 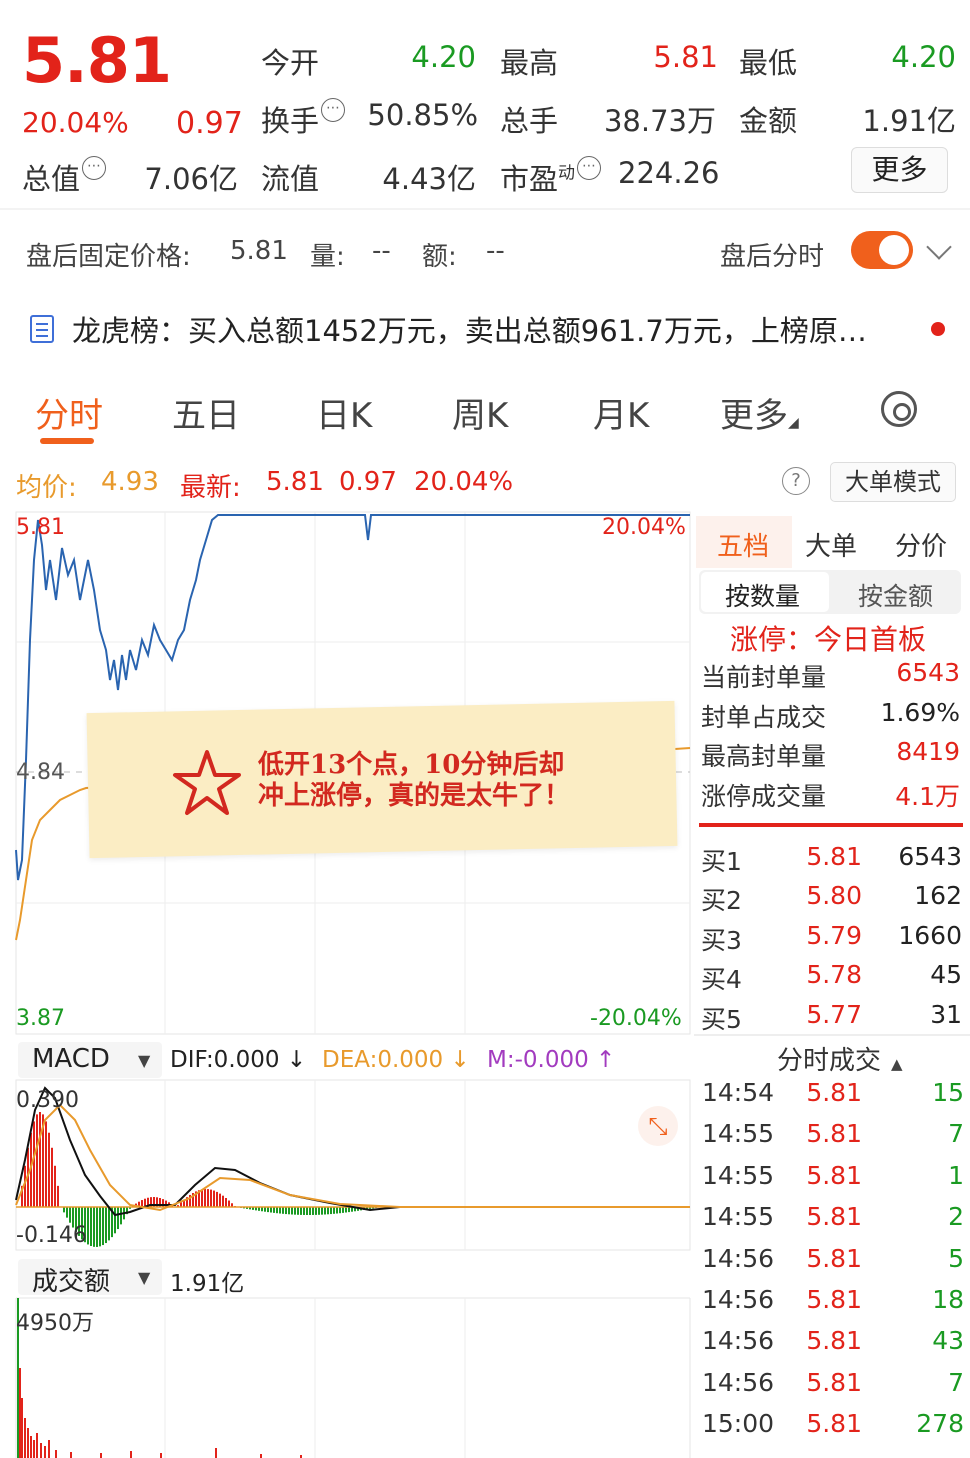 I want to click on bid-level-volume: 162, so click(x=938, y=896).